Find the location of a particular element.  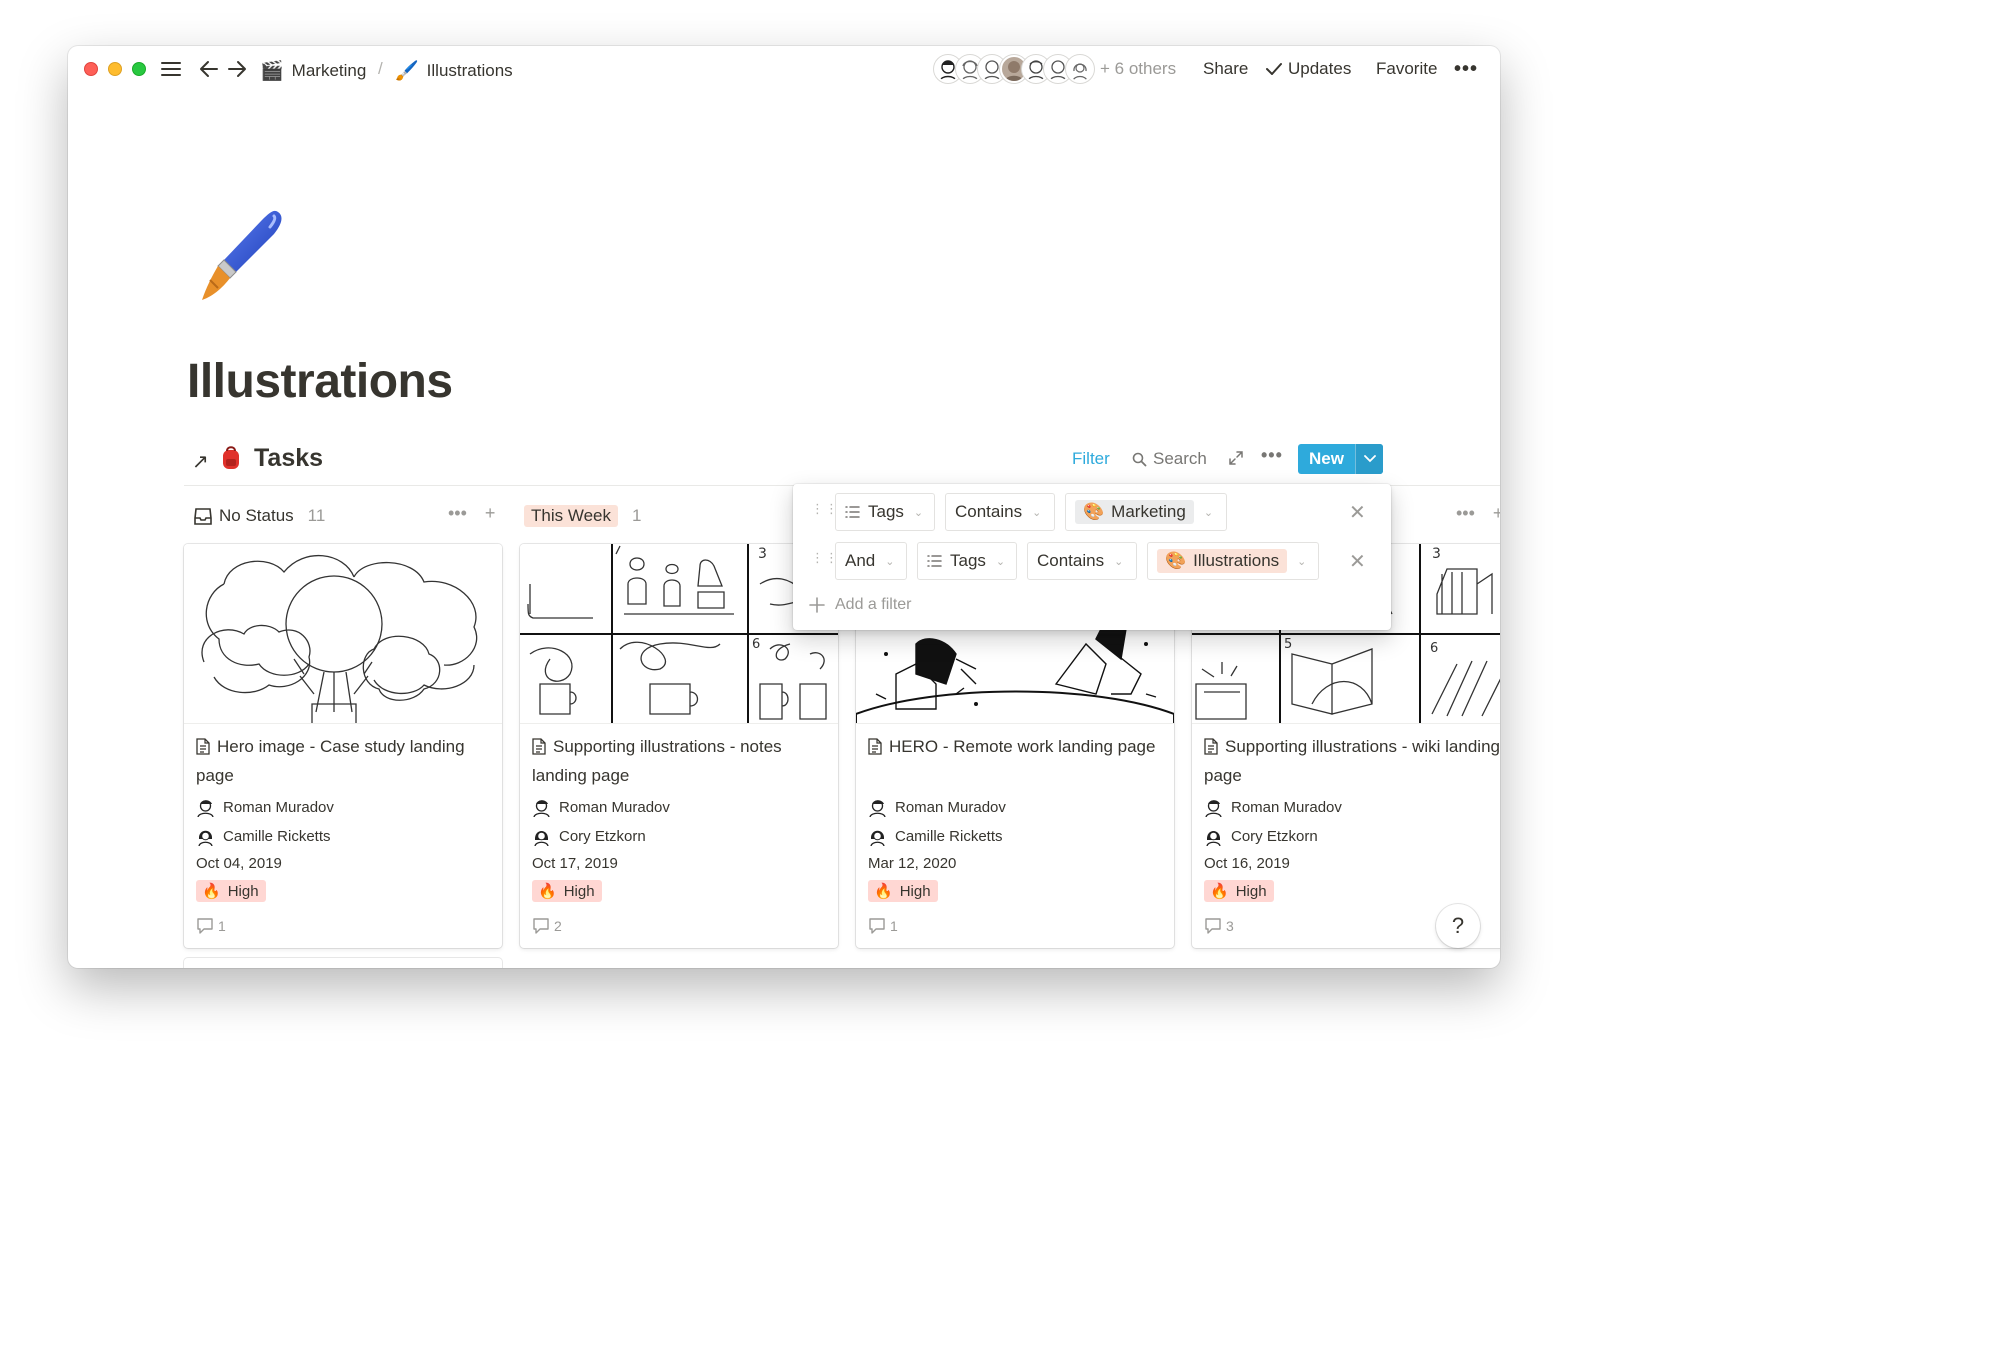

more-options-icon: ••• is located at coordinates (1466, 69).